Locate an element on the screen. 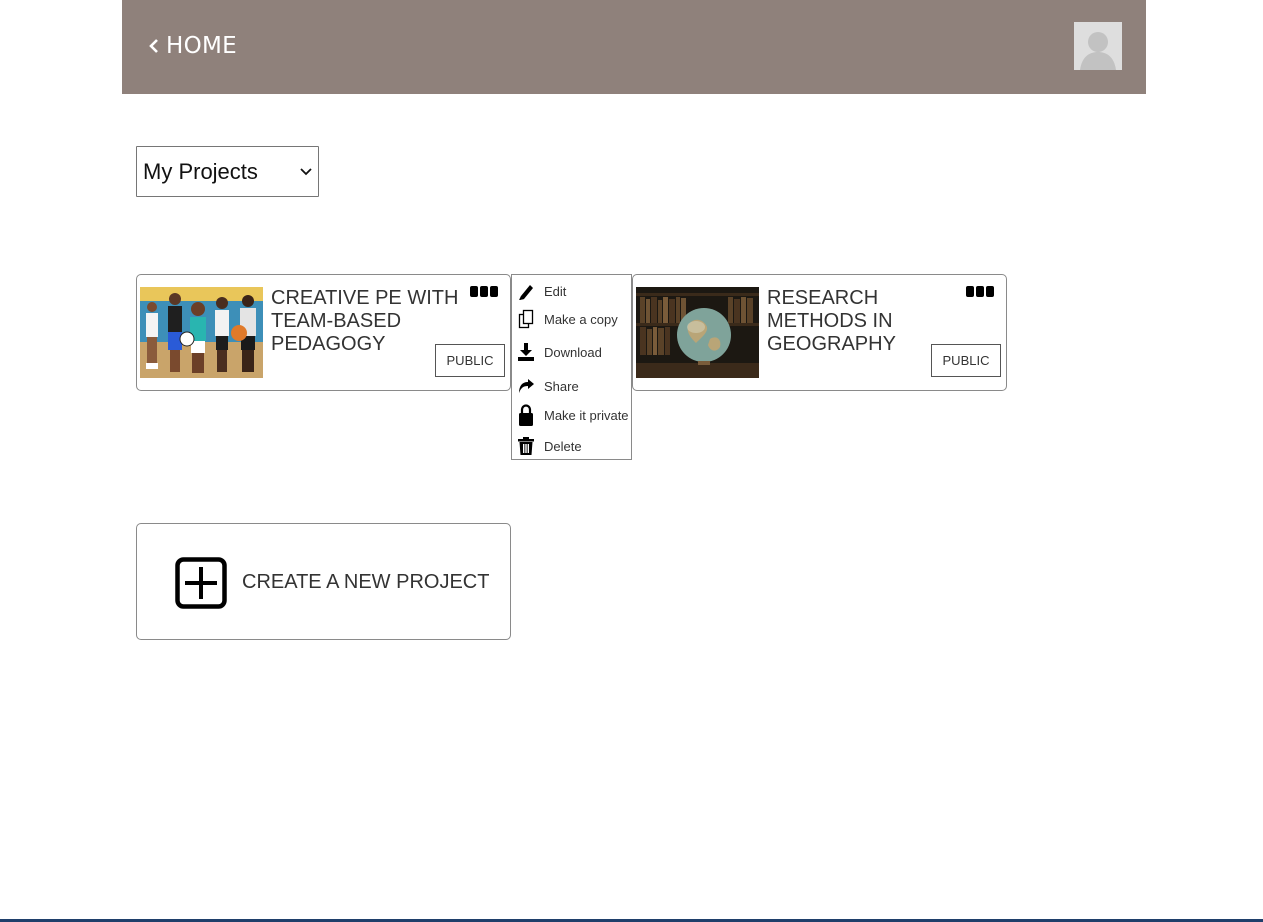 This screenshot has height=922, width=1263. menu-item-label: Download is located at coordinates (573, 352).